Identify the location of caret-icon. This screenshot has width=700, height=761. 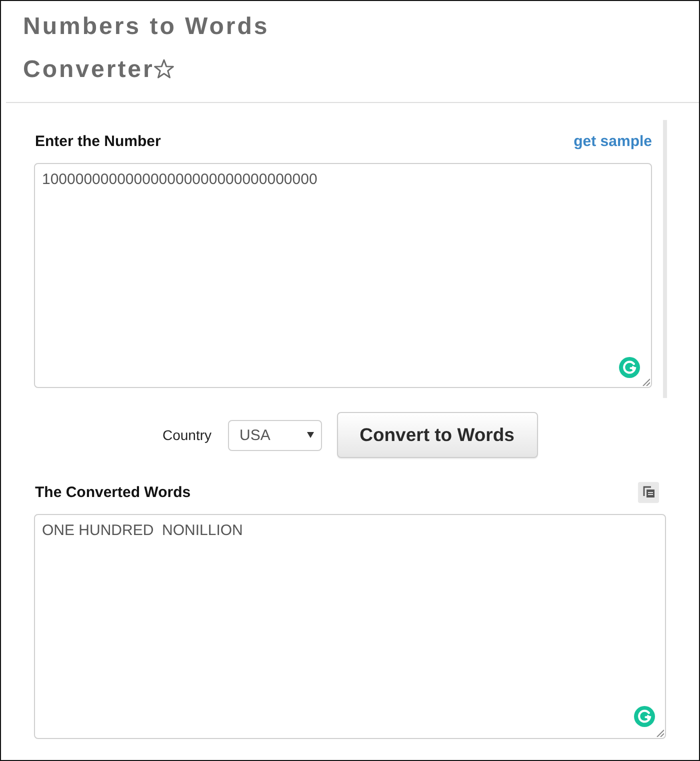
(310, 435).